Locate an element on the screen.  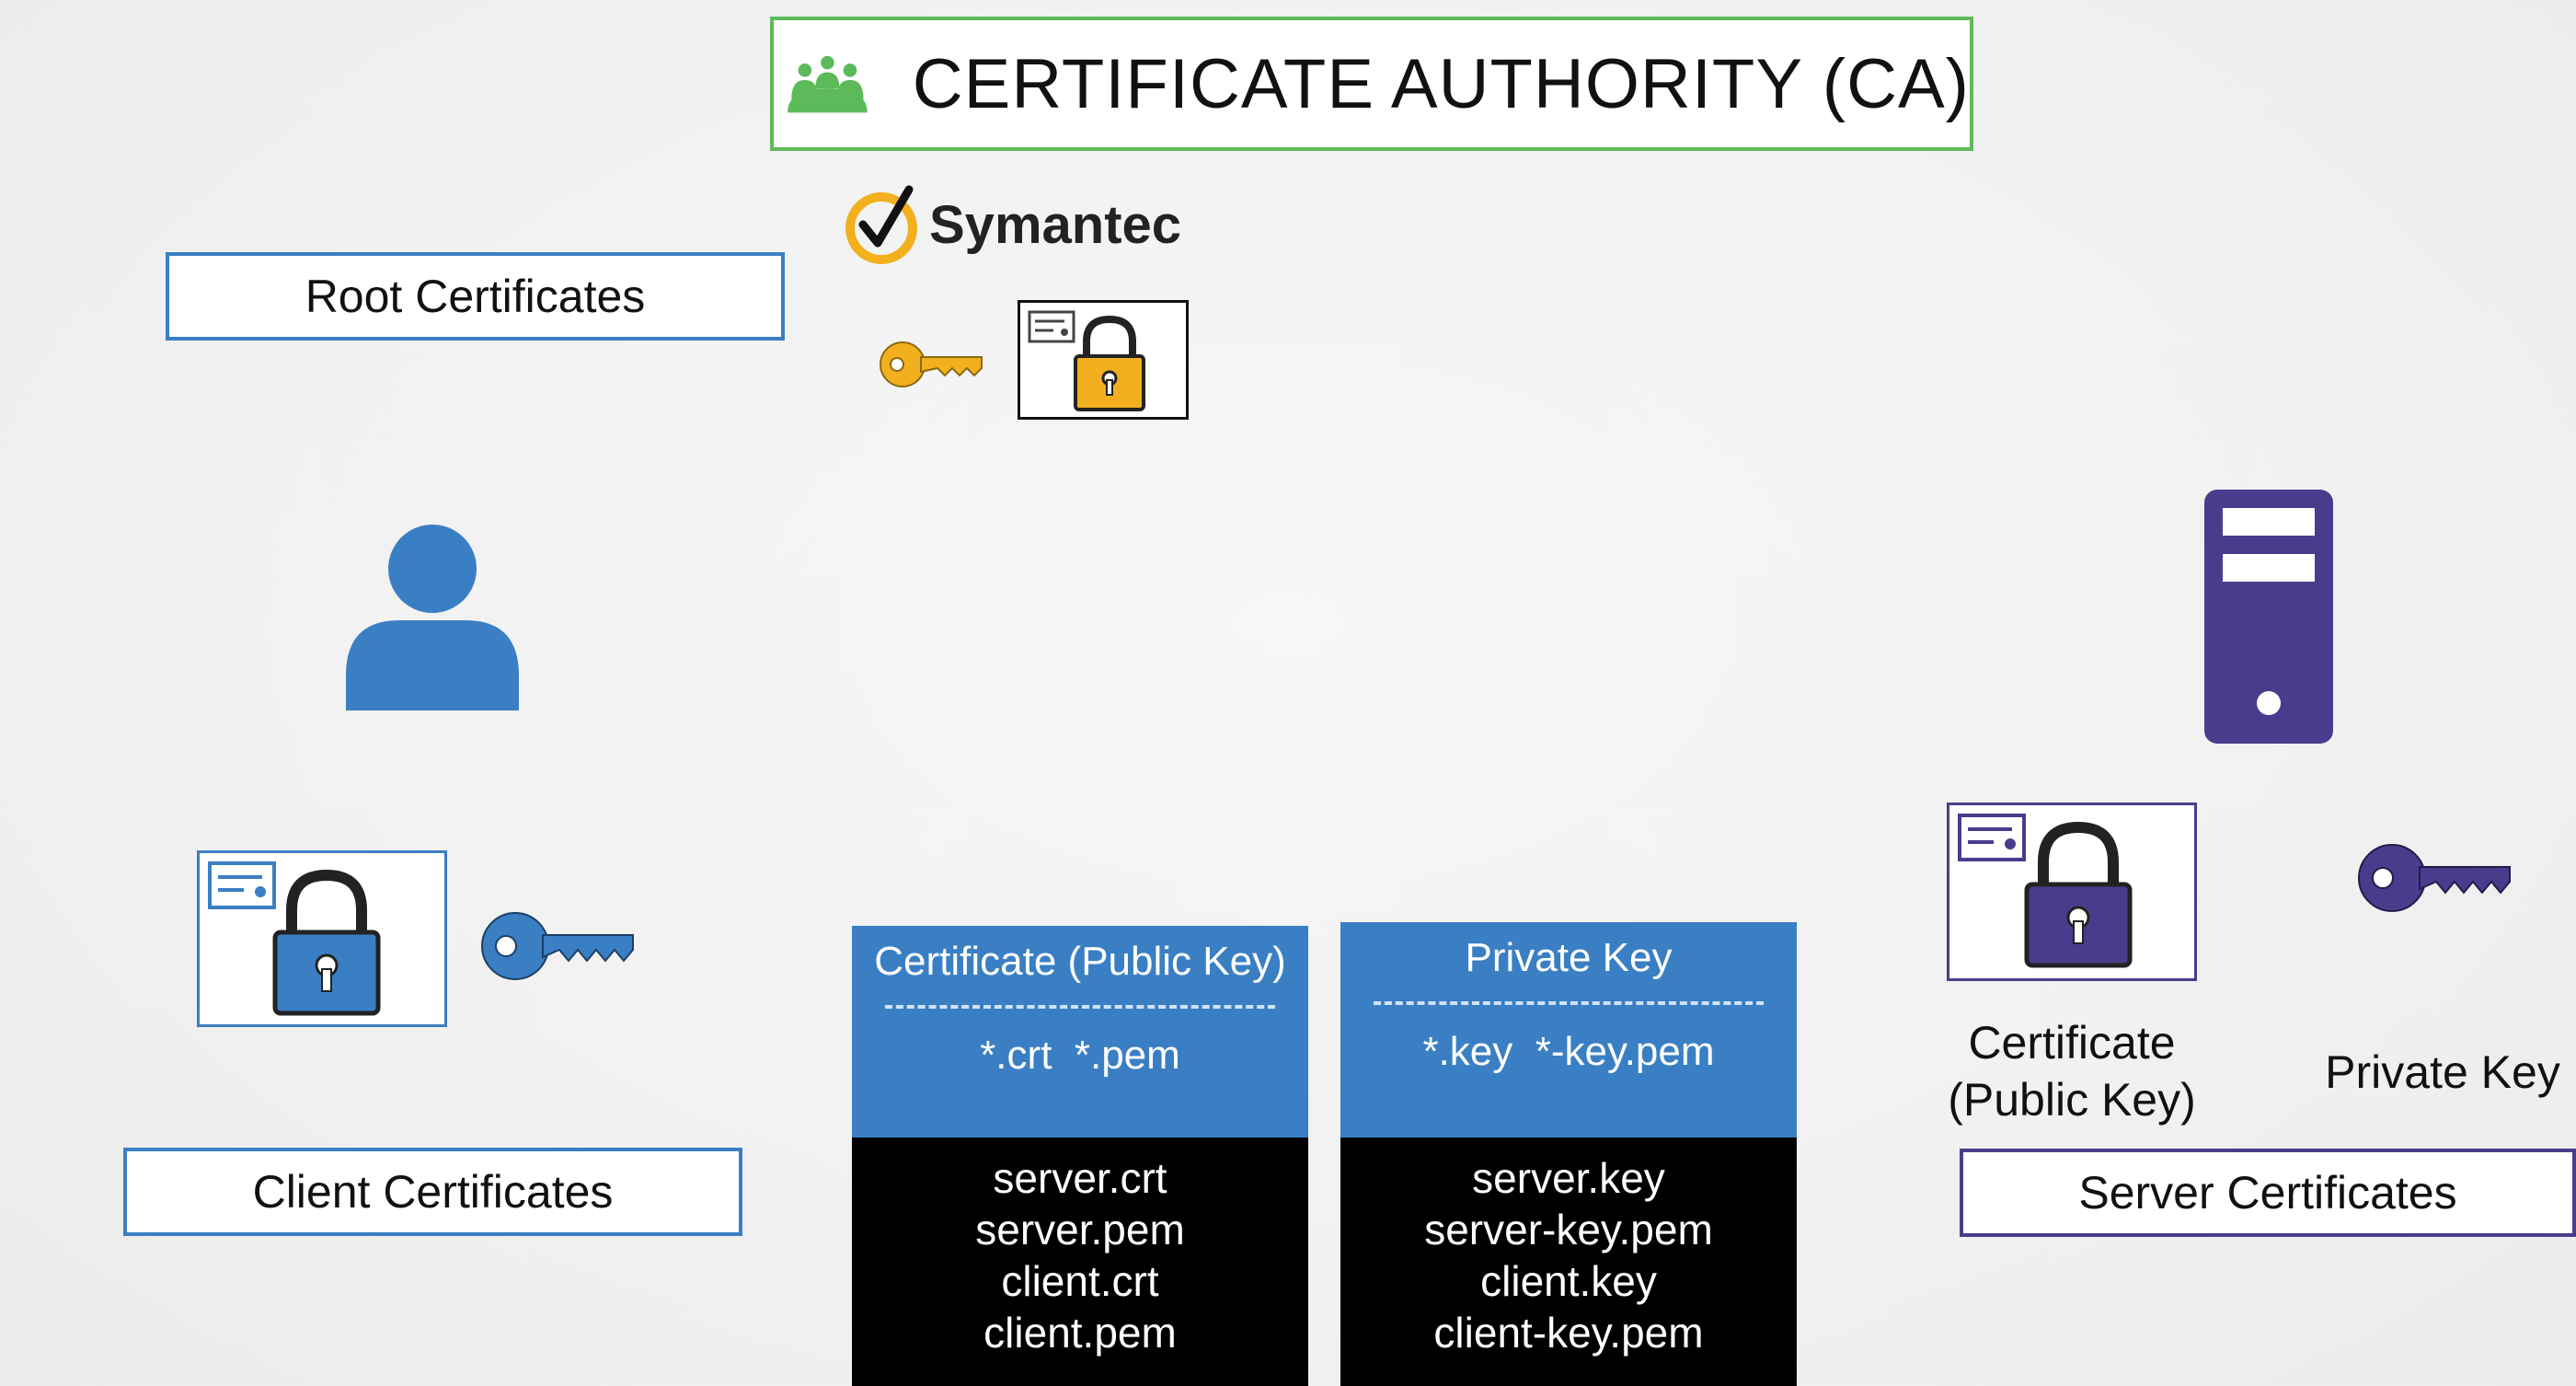
server-key-icon is located at coordinates (2434, 878).